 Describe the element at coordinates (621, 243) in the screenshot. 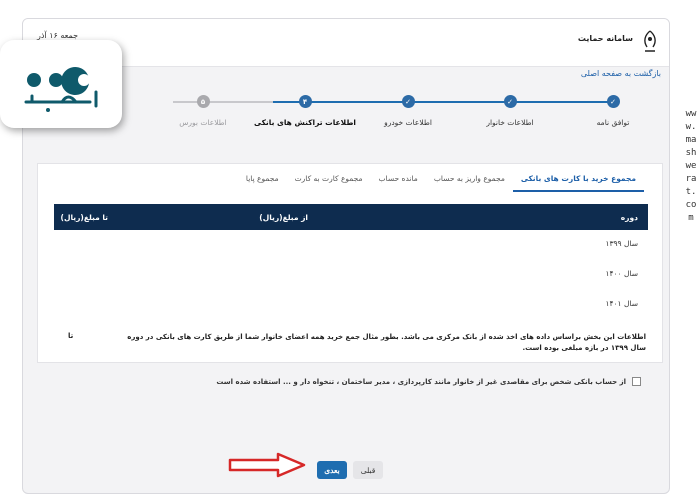

I see `period-cell: سال ۱۳۹۹` at that location.